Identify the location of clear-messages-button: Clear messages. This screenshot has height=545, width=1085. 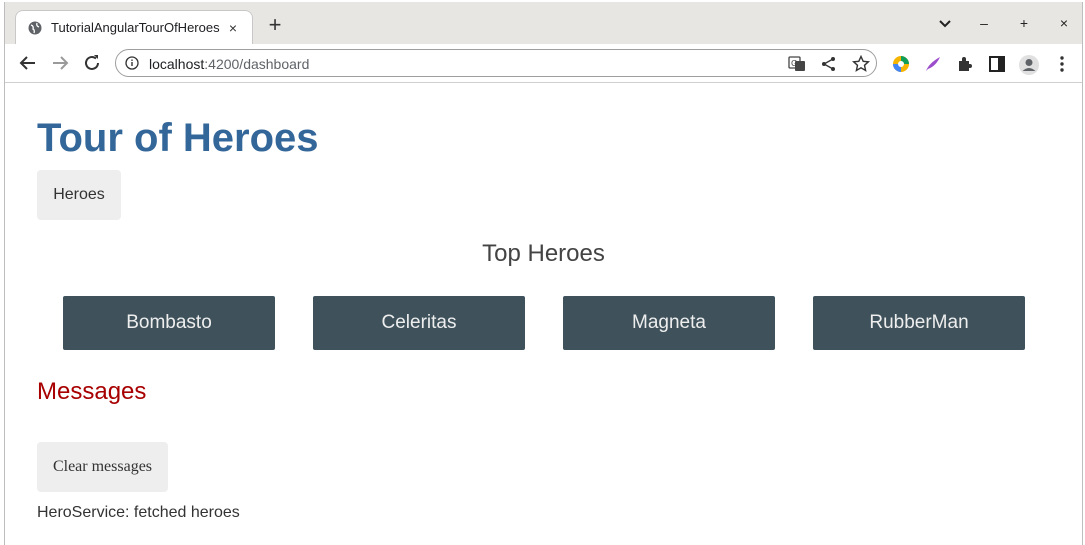
(102, 467).